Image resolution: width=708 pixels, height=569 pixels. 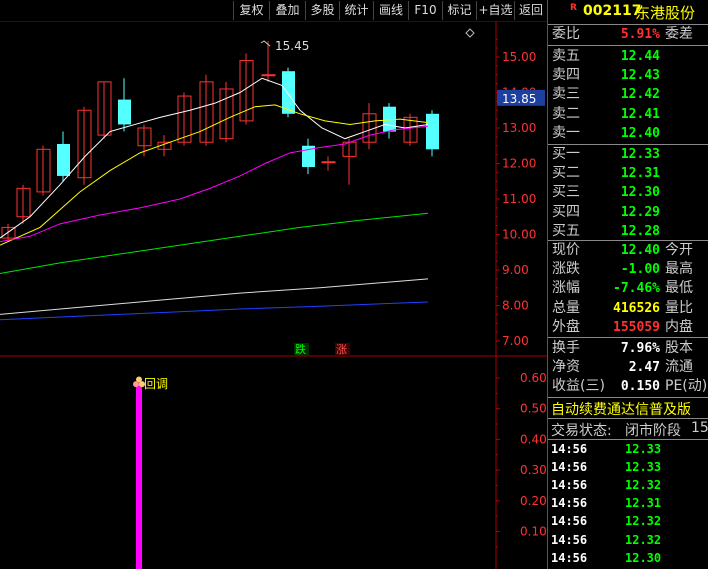 I want to click on buy-order-value: 12.31, so click(x=640, y=174).